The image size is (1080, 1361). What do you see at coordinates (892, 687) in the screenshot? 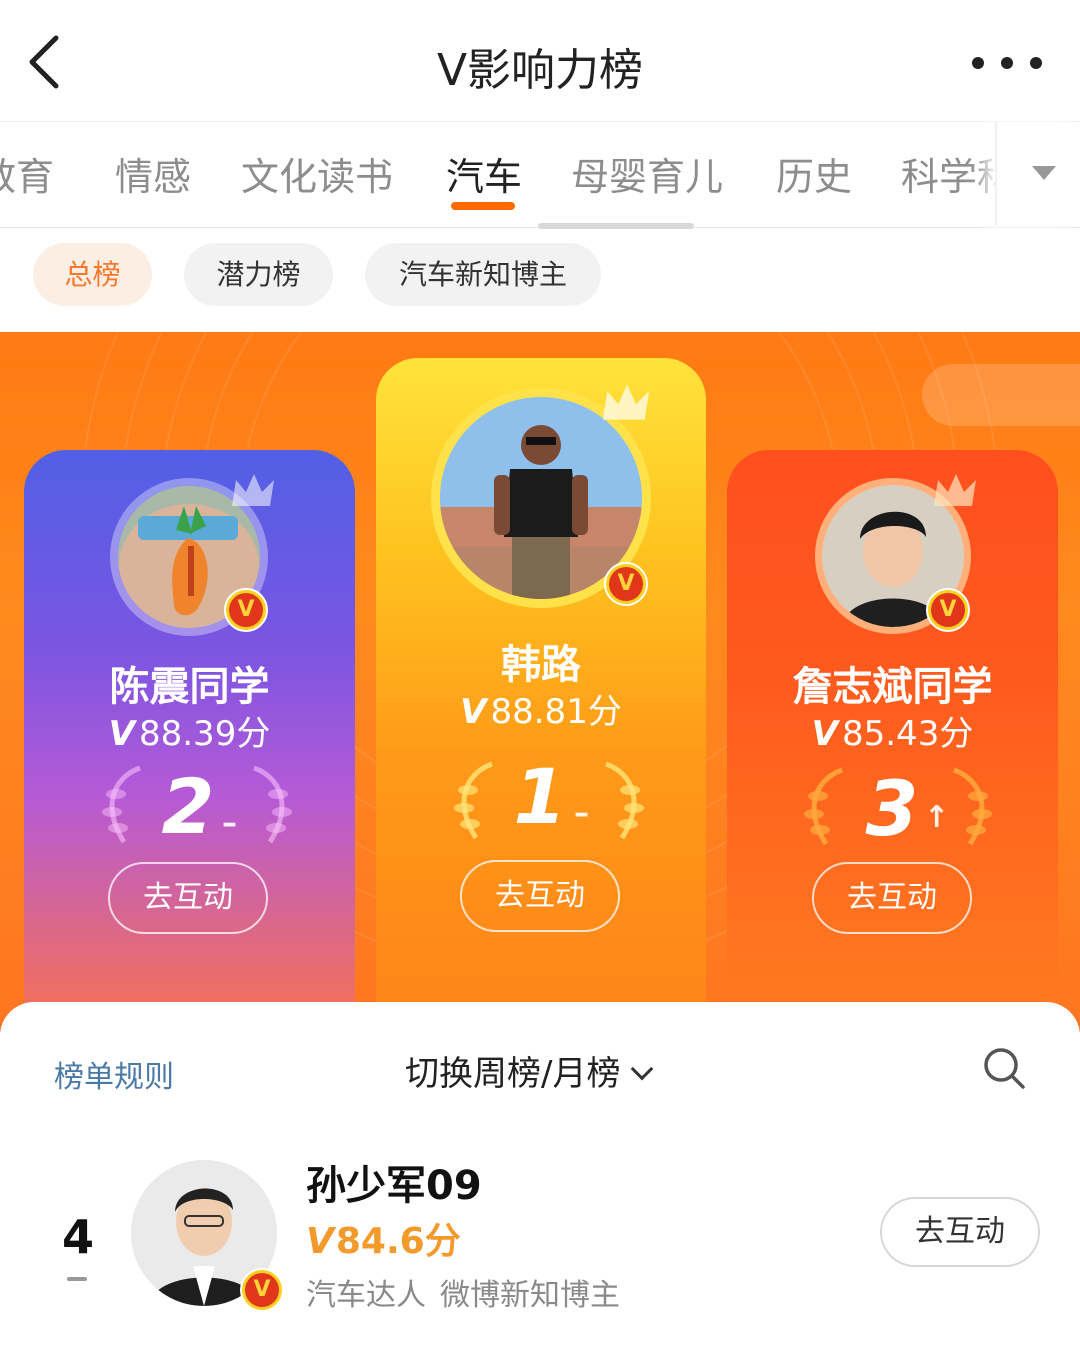
I see `podium-name: 詹志斌同学` at bounding box center [892, 687].